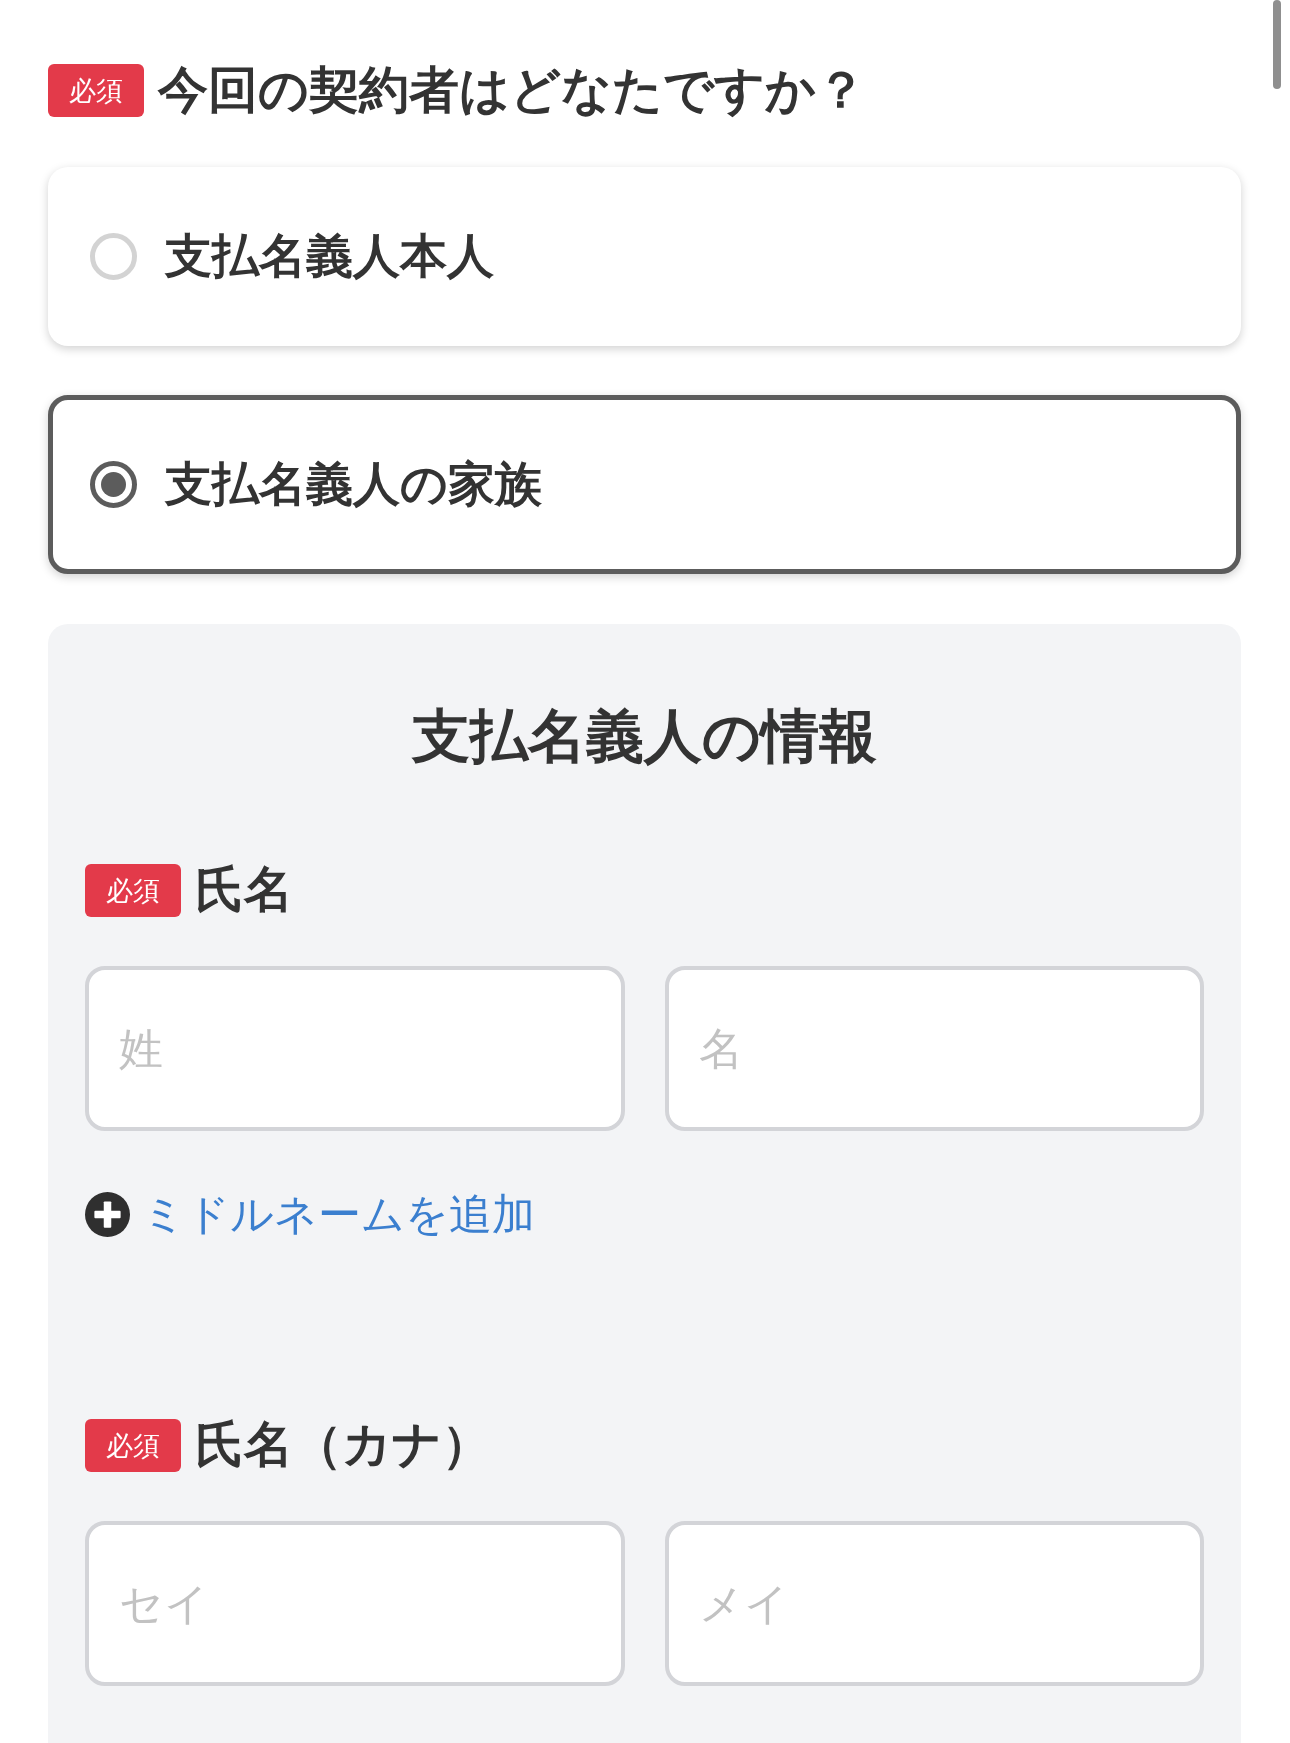  I want to click on field-label: 氏名（カナ）, so click(343, 1445).